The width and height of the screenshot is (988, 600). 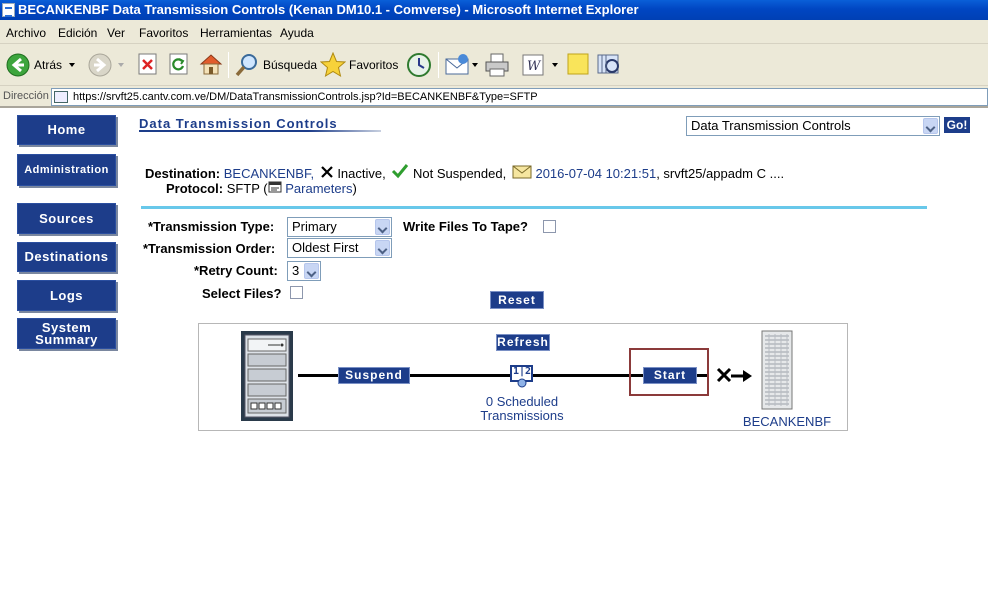 What do you see at coordinates (325, 247) in the screenshot?
I see `transmission-order-value: Oldest First` at bounding box center [325, 247].